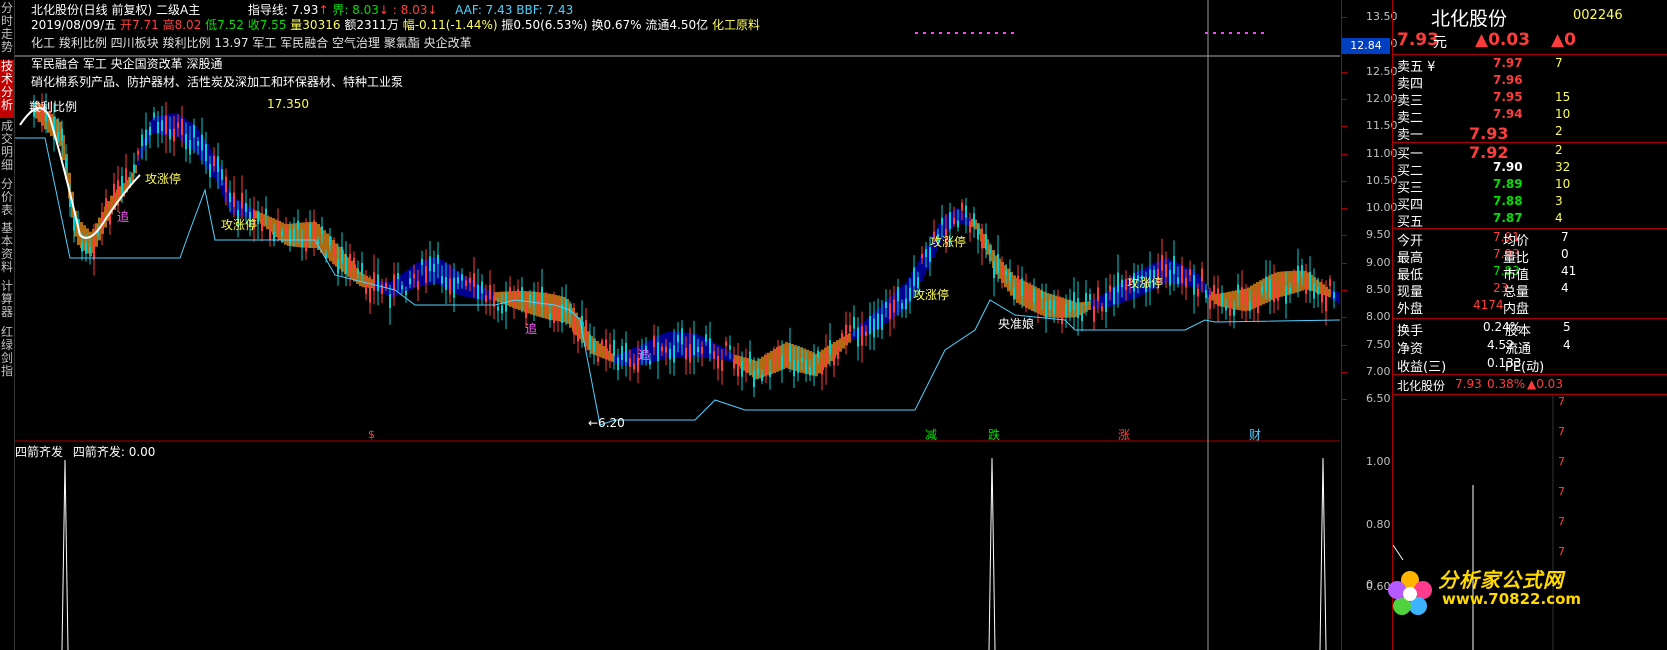  What do you see at coordinates (1563, 114) in the screenshot?
I see `ask-volume: 10` at bounding box center [1563, 114].